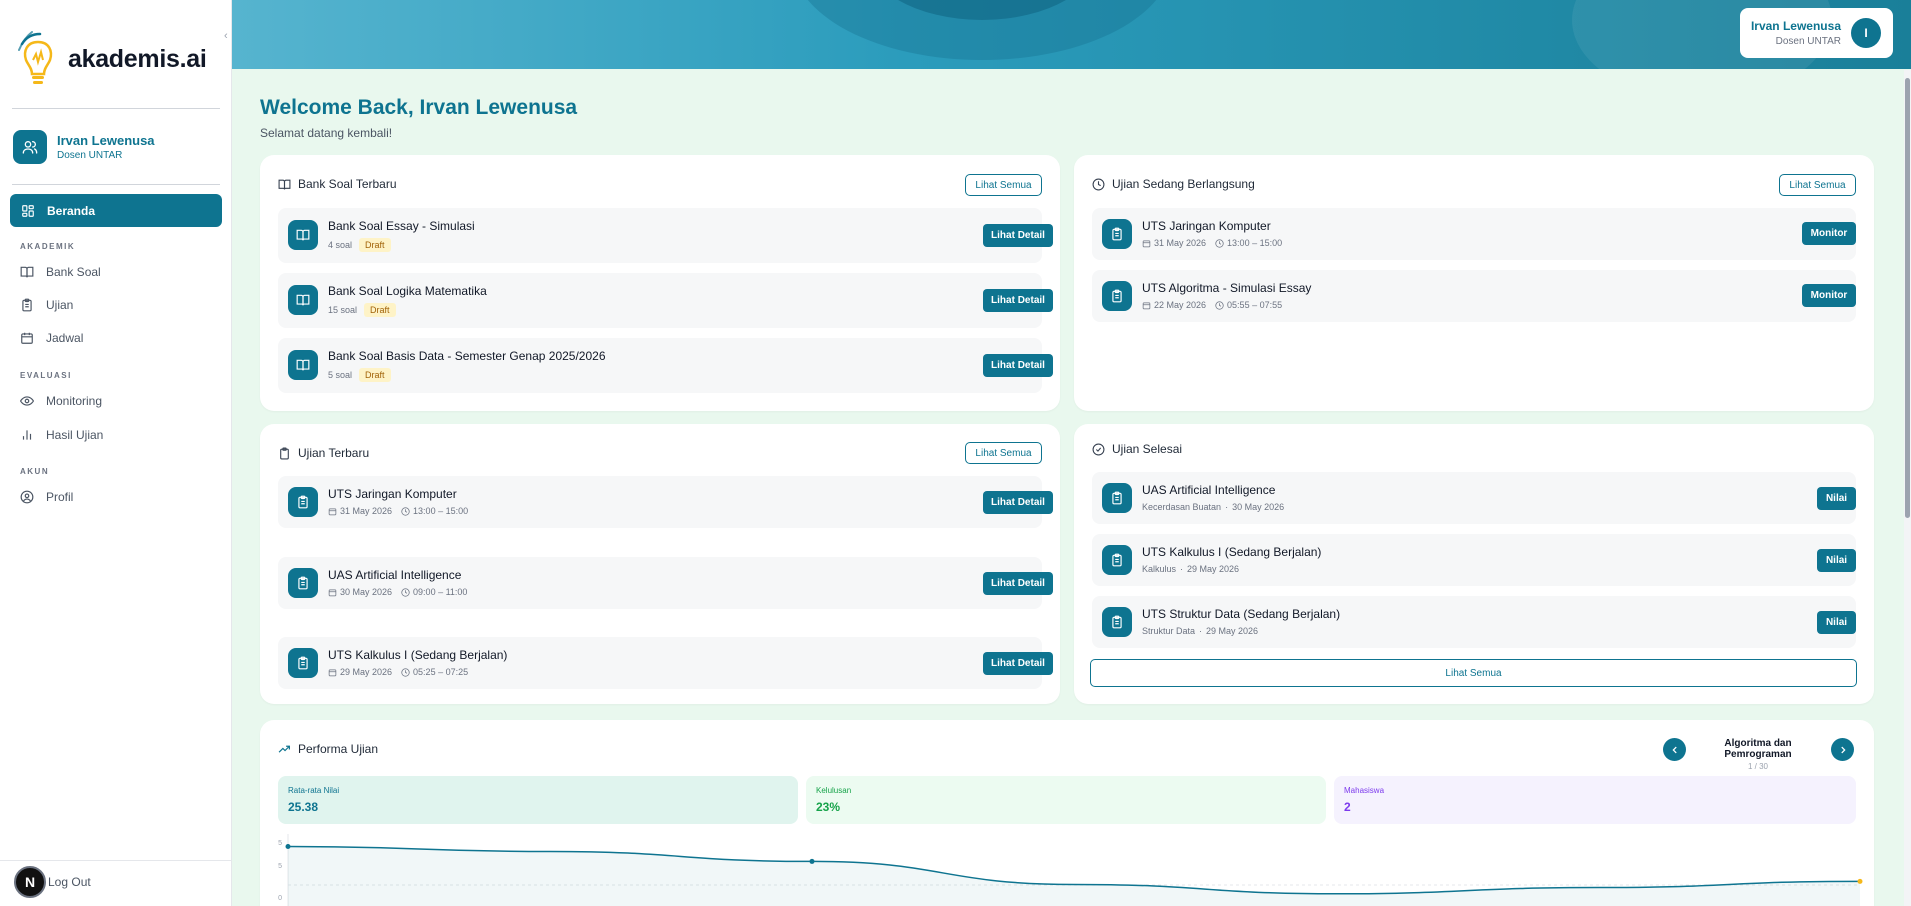  I want to click on sidebar-item-label: Bank Soal, so click(73, 272).